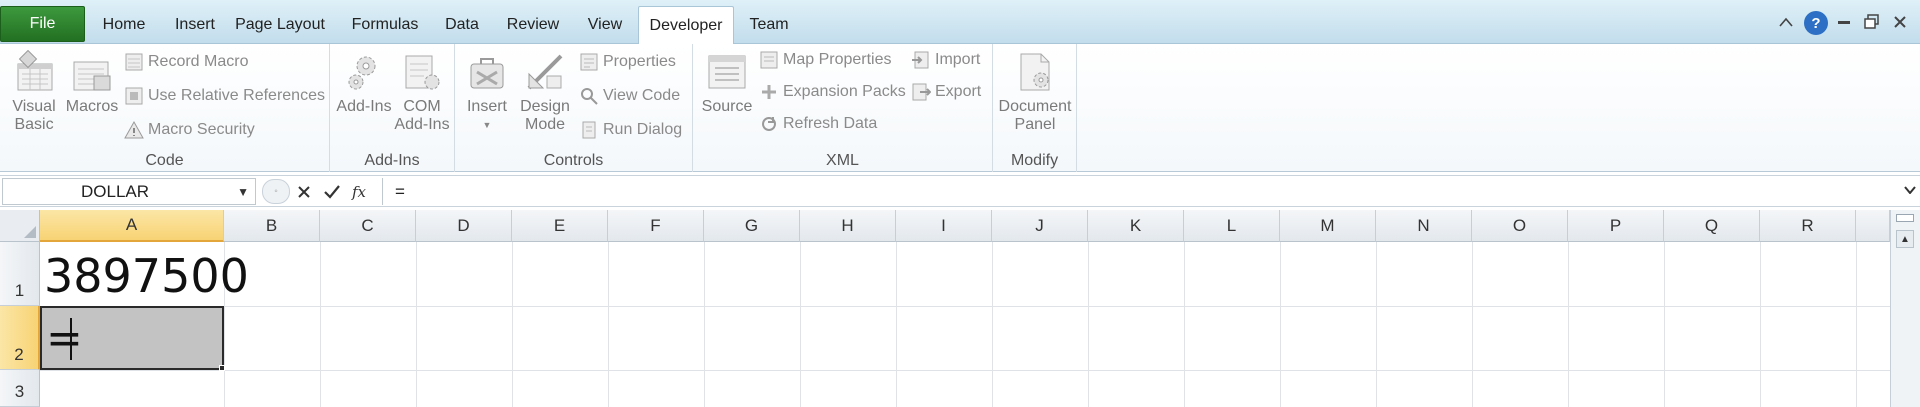  Describe the element at coordinates (486, 106) in the screenshot. I see `insert-control-label: Insert` at that location.